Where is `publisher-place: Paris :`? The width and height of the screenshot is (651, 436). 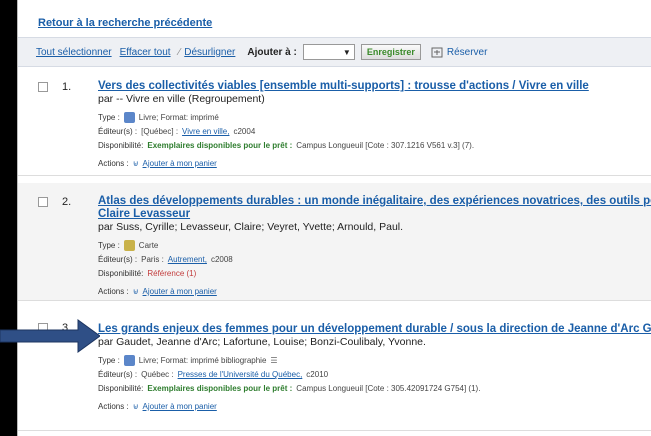 publisher-place: Paris : is located at coordinates (152, 259).